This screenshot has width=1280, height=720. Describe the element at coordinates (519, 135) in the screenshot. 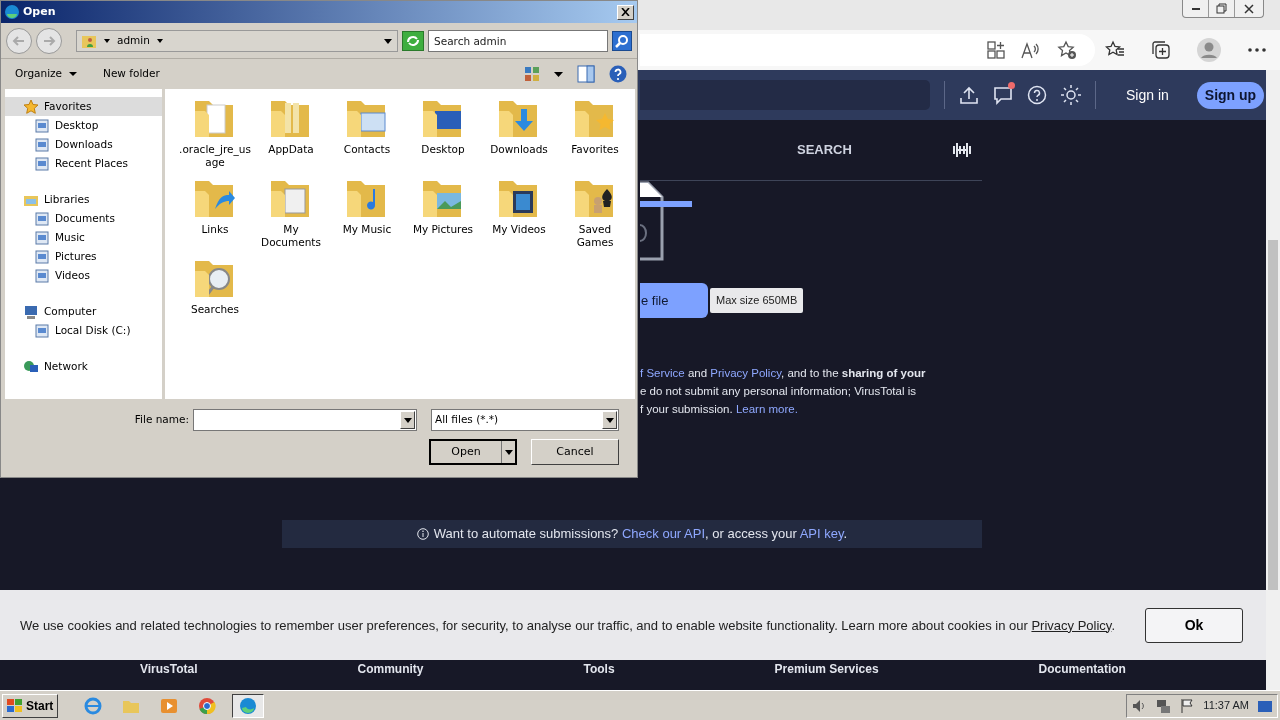

I see `folder-item: Downloads` at that location.